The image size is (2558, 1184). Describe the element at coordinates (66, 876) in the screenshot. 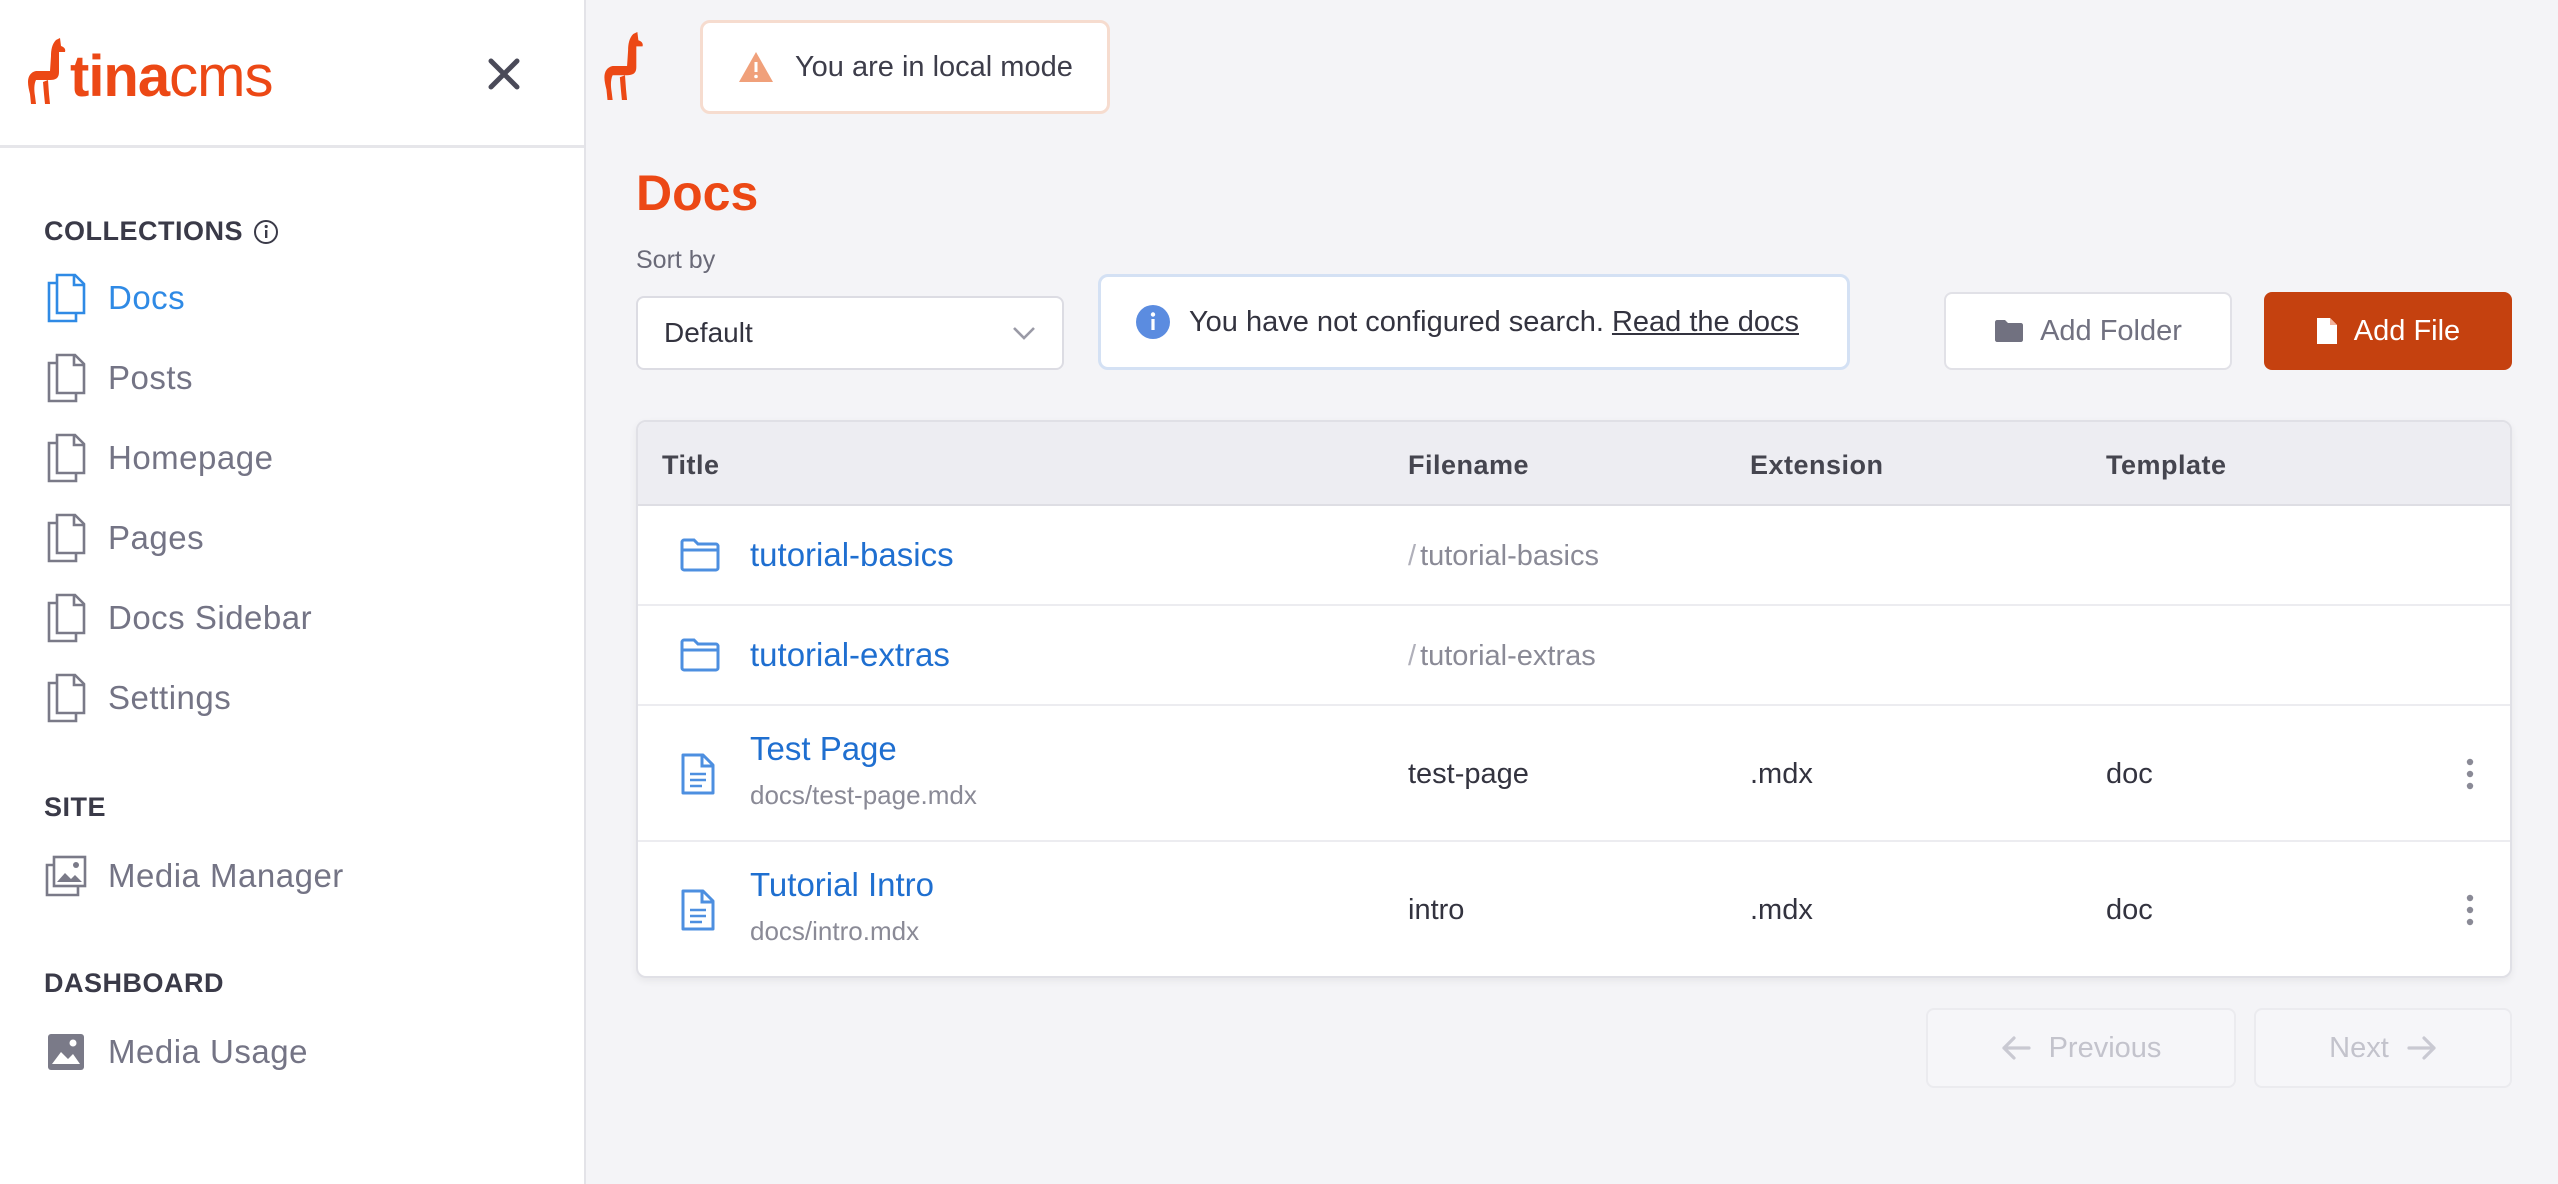

I see `images-icon` at that location.